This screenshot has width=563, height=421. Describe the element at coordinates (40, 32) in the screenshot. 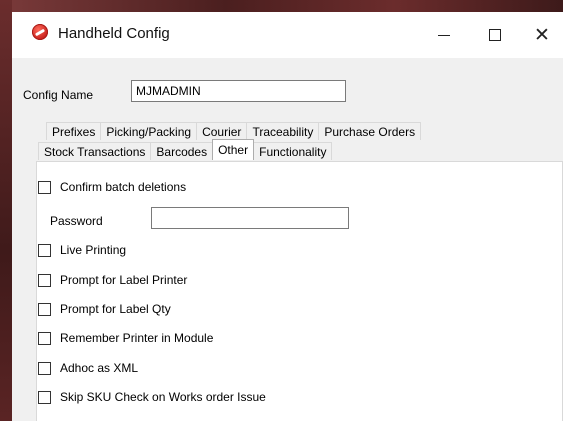

I see `app-logo-icon` at that location.